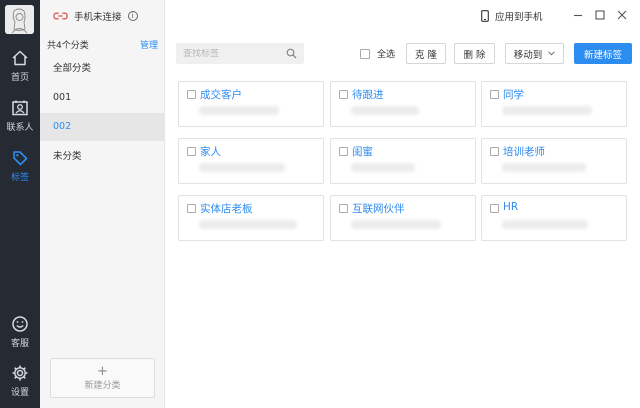 The height and width of the screenshot is (408, 640). Describe the element at coordinates (513, 95) in the screenshot. I see `tag-name: 同学` at that location.